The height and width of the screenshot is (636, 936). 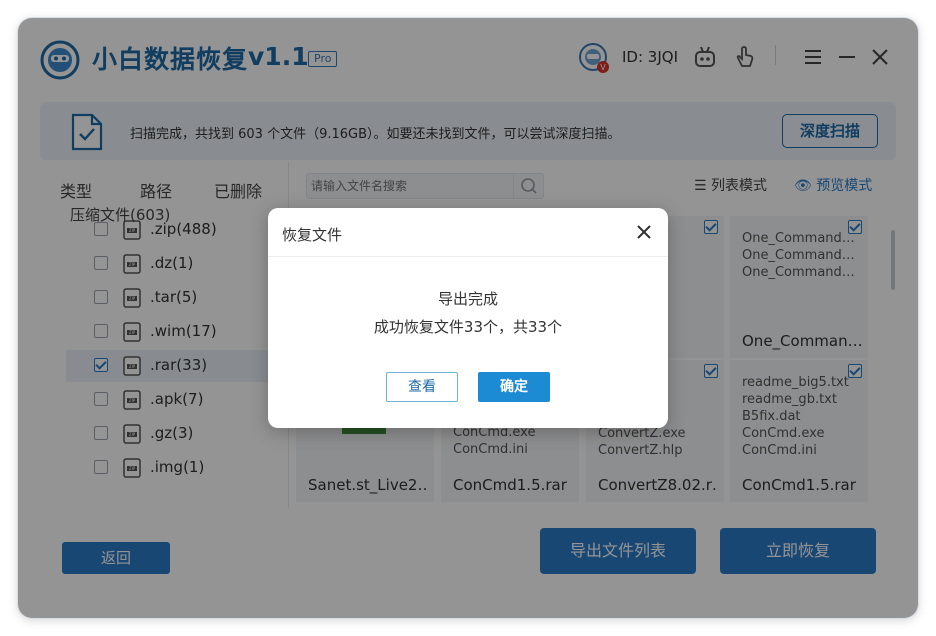 What do you see at coordinates (422, 387) in the screenshot?
I see `view-button: 查看` at bounding box center [422, 387].